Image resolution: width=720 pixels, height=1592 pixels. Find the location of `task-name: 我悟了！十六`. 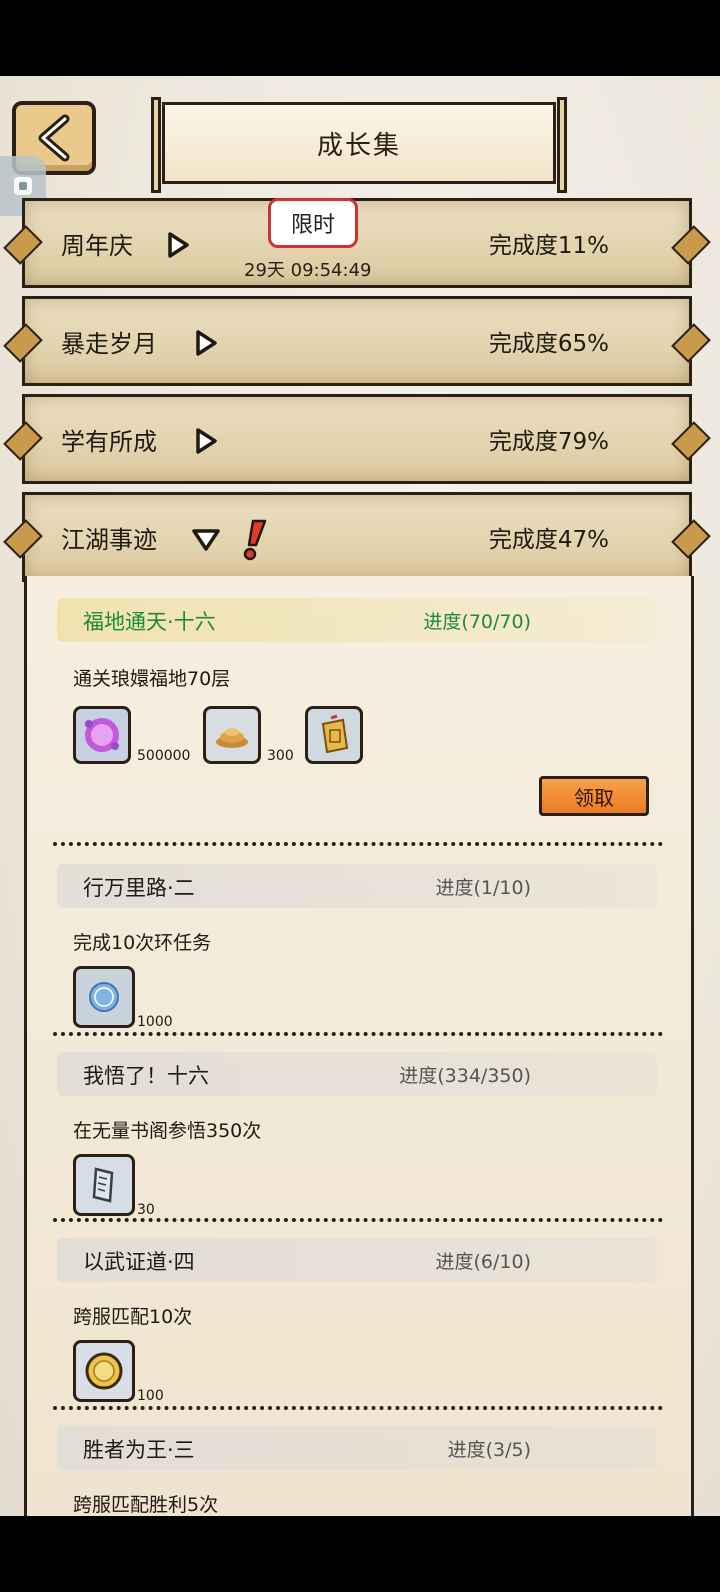

task-name: 我悟了！十六 is located at coordinates (146, 1076).